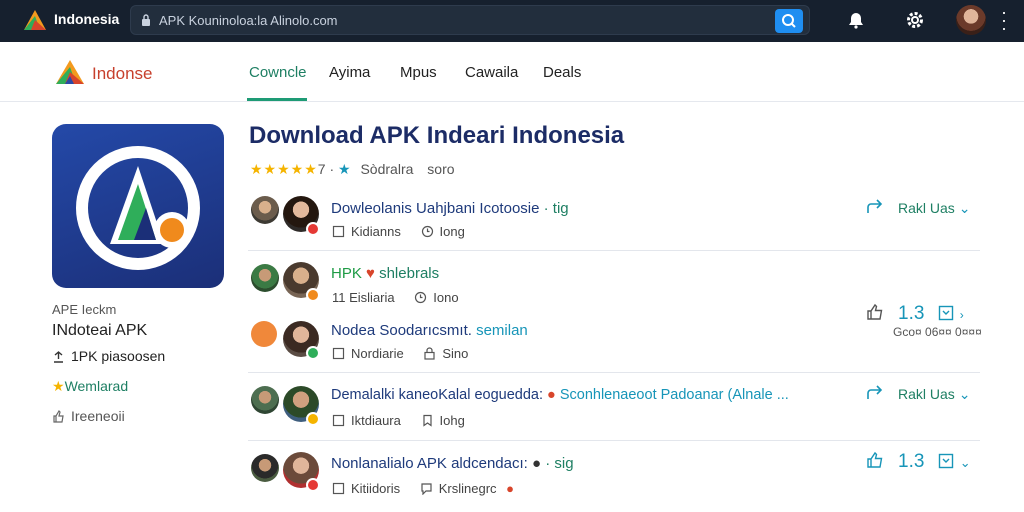 The image size is (1024, 512). I want to click on list-item-action: 1.3 ⌄, so click(918, 462).